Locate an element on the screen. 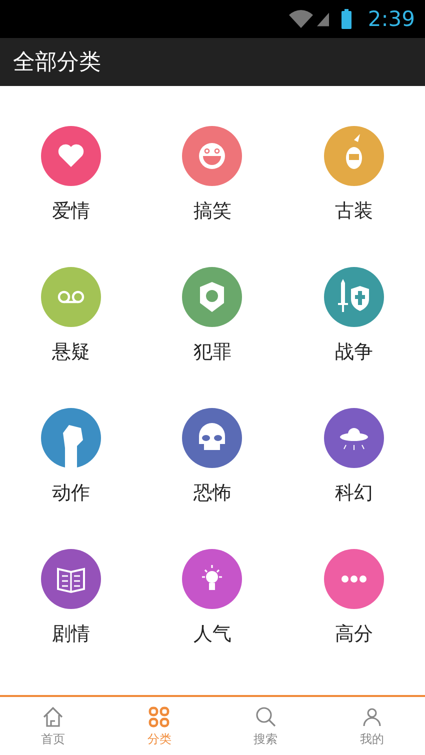 This screenshot has height=755, width=425. category-item: 悬疑 is located at coordinates (70, 316).